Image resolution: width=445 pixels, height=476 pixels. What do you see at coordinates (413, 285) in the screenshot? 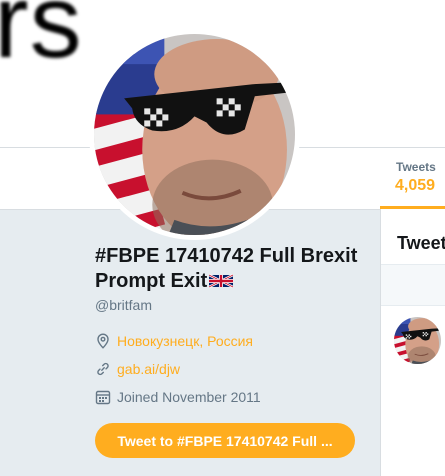
I see `timeline-tabs-strip` at bounding box center [413, 285].